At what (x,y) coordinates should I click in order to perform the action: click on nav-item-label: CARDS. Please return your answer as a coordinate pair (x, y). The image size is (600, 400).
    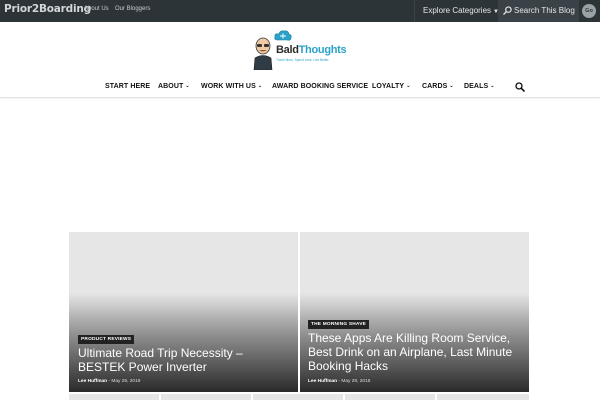
    Looking at the image, I should click on (435, 86).